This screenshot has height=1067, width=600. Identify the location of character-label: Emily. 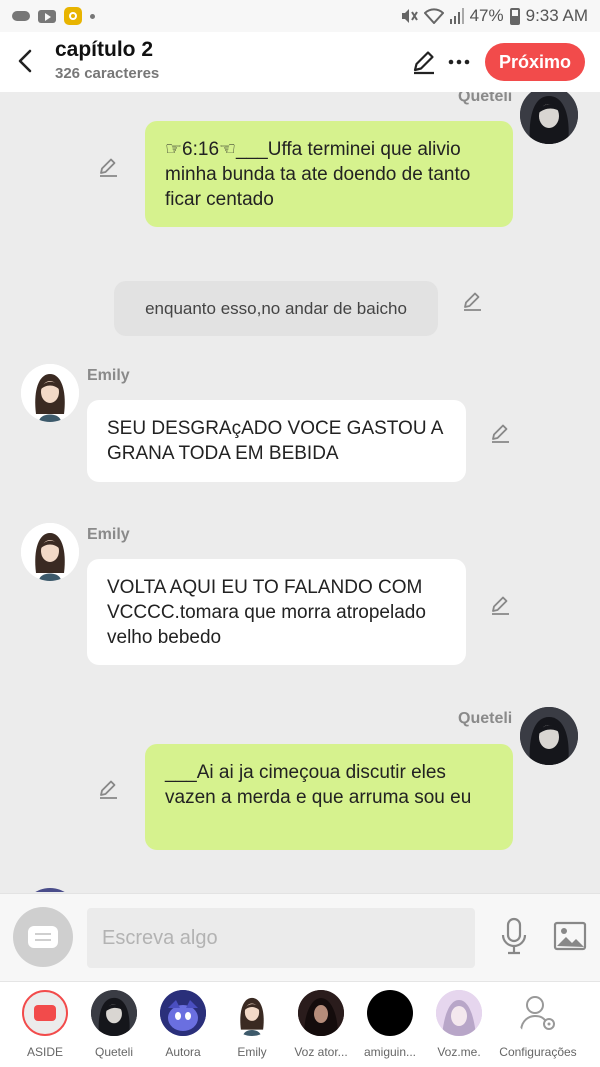
(252, 1052).